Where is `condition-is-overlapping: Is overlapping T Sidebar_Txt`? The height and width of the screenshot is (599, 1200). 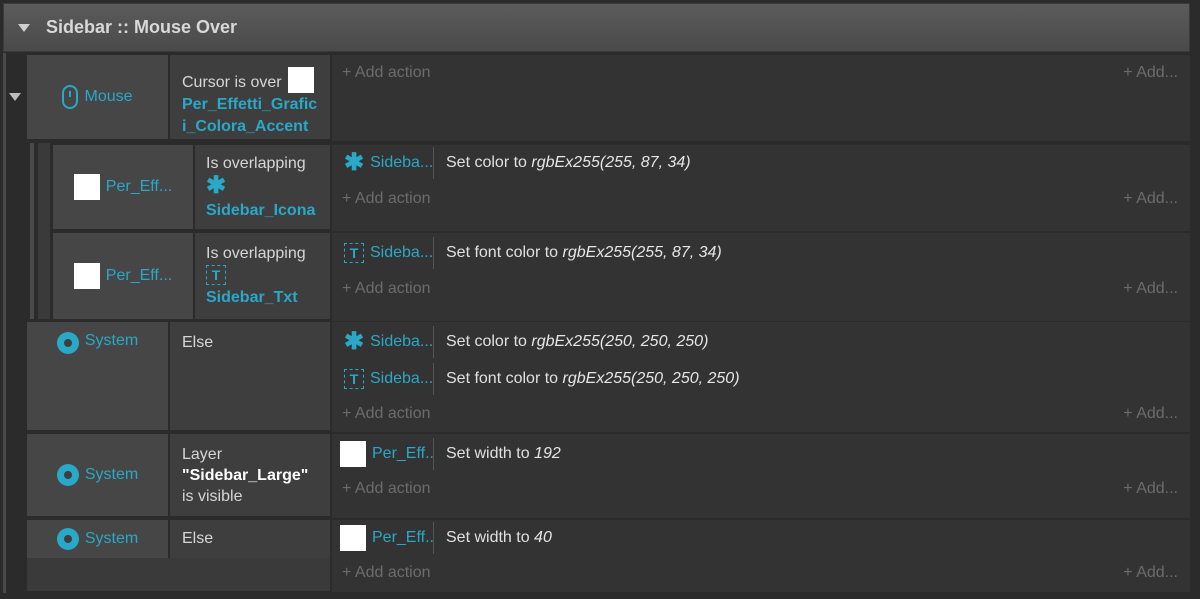
condition-is-overlapping: Is overlapping T Sidebar_Txt is located at coordinates (262, 276).